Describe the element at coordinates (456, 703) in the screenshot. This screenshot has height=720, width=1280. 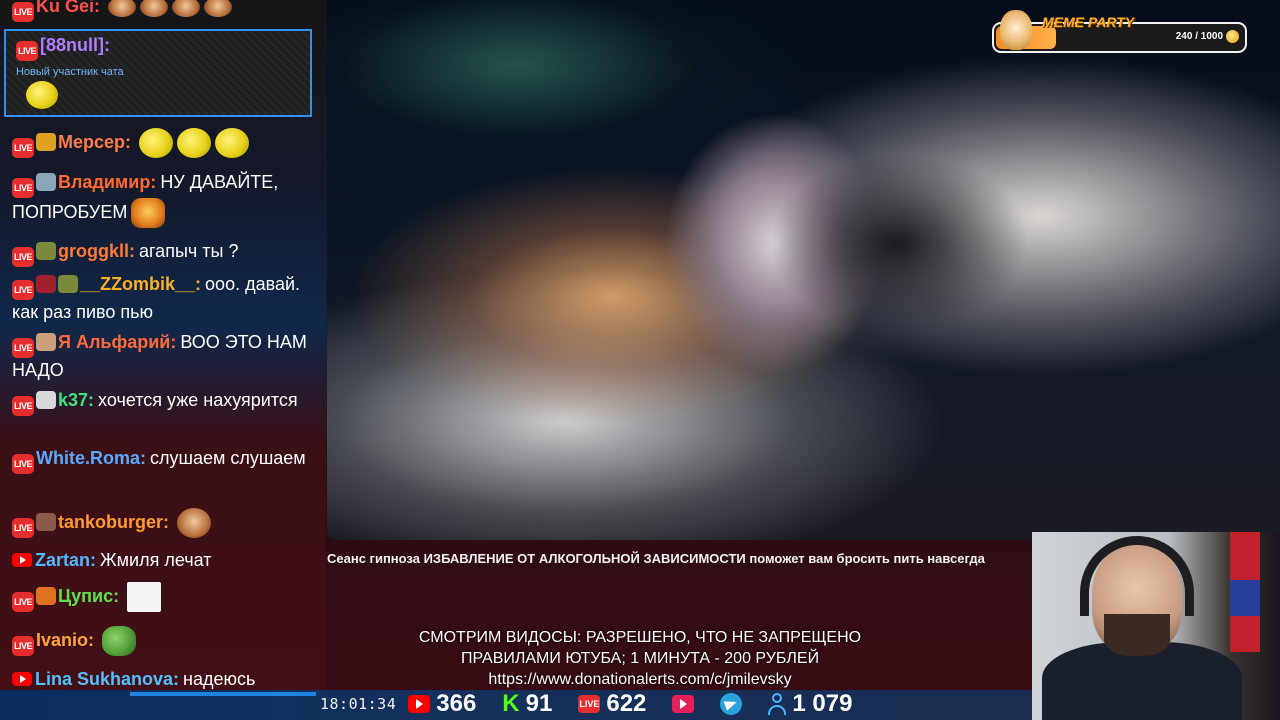
I see `youtube-viewer-count: 366` at that location.